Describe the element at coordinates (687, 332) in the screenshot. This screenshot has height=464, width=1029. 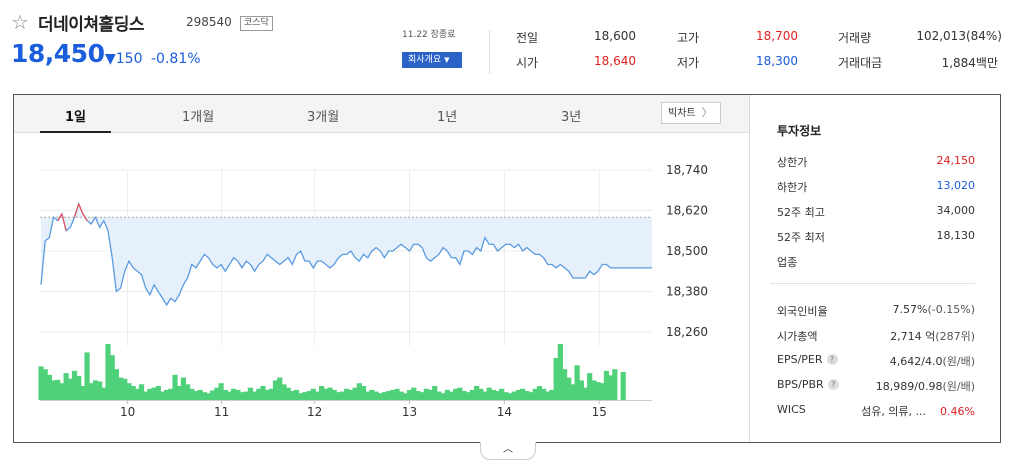
I see `y-tick-label: 18,260` at that location.